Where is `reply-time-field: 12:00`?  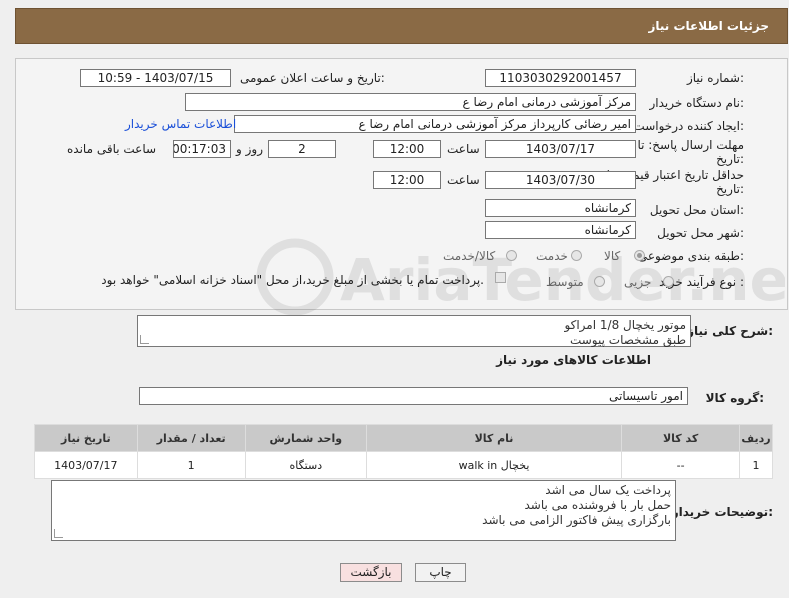
reply-time-field: 12:00 is located at coordinates (407, 149).